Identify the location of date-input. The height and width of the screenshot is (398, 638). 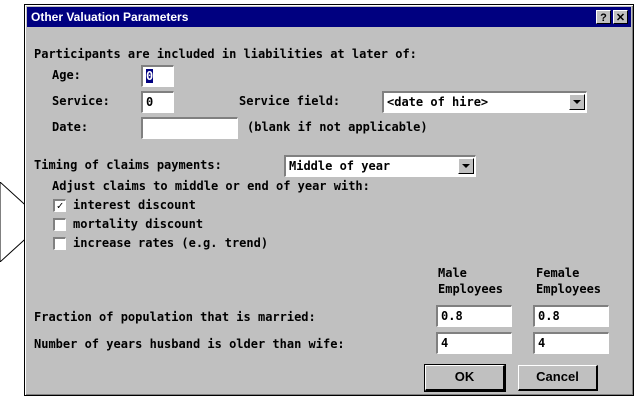
(189, 128).